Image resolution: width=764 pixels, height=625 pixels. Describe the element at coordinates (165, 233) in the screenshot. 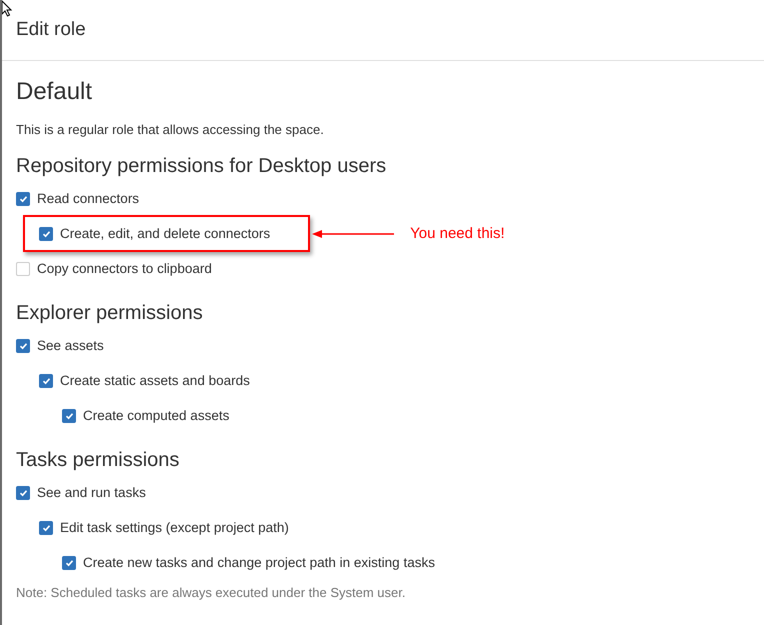

I see `permission-label: Create, edit, and delete connectors` at that location.